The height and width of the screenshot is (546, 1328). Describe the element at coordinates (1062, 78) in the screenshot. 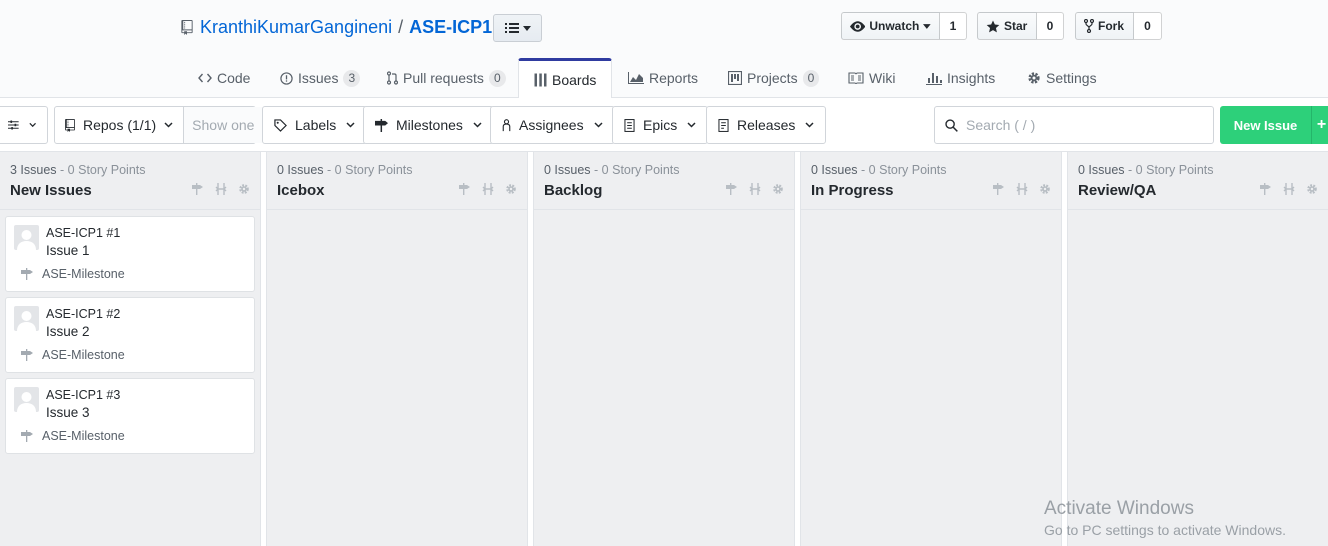

I see `tab-settings: Settings` at that location.